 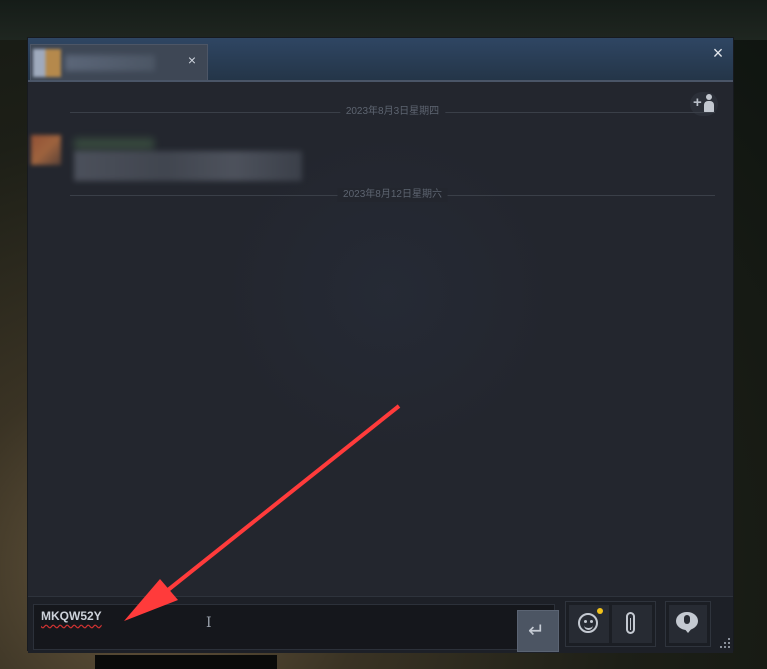 I want to click on voice-tools, so click(x=688, y=624).